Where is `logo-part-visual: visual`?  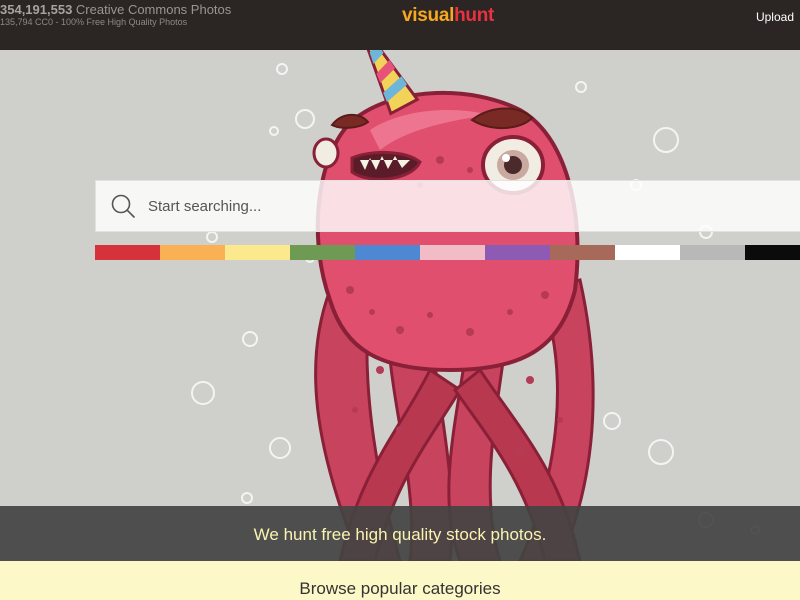
logo-part-visual: visual is located at coordinates (428, 15).